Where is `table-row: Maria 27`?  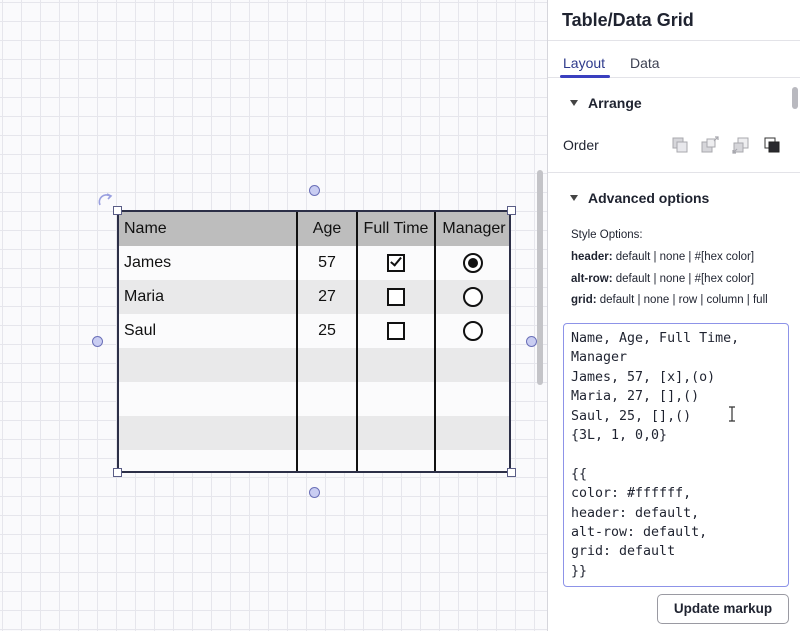
table-row: Maria 27 is located at coordinates (314, 297).